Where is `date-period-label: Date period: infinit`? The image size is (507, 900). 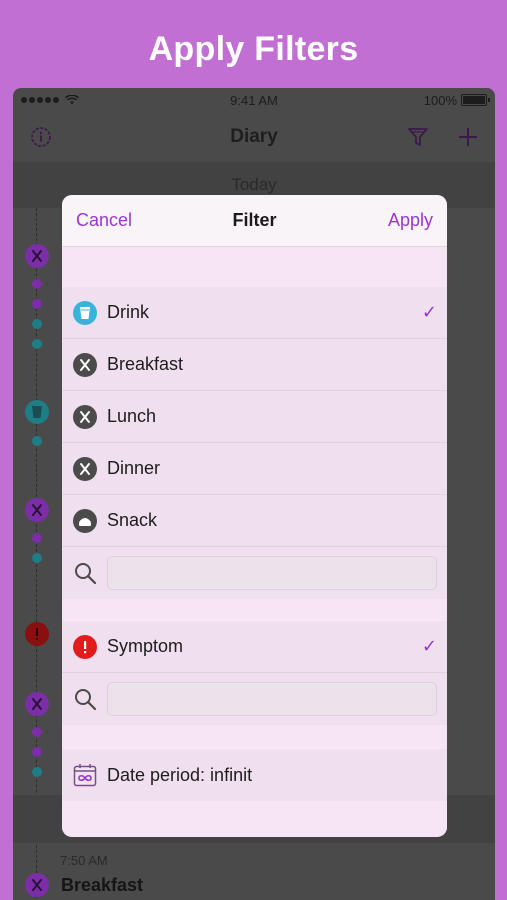 date-period-label: Date period: infinit is located at coordinates (180, 774).